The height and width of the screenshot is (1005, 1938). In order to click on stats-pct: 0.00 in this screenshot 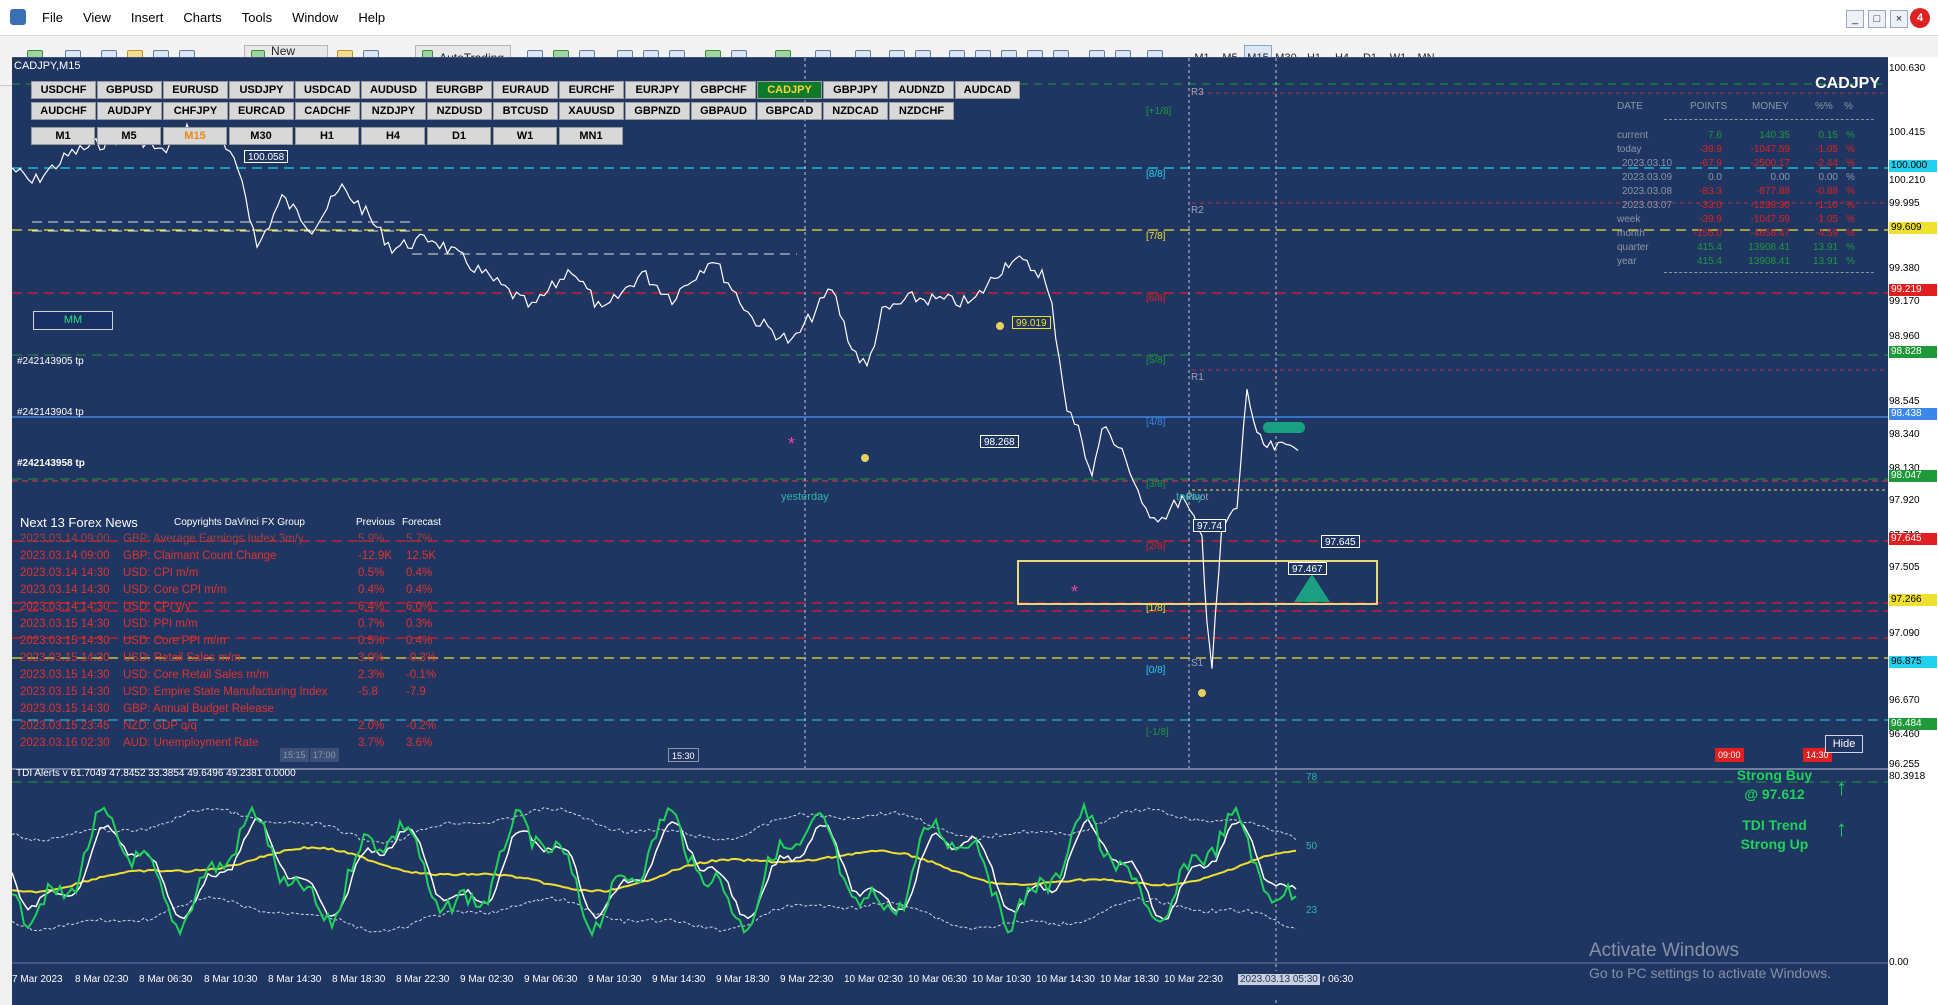, I will do `click(1828, 177)`.